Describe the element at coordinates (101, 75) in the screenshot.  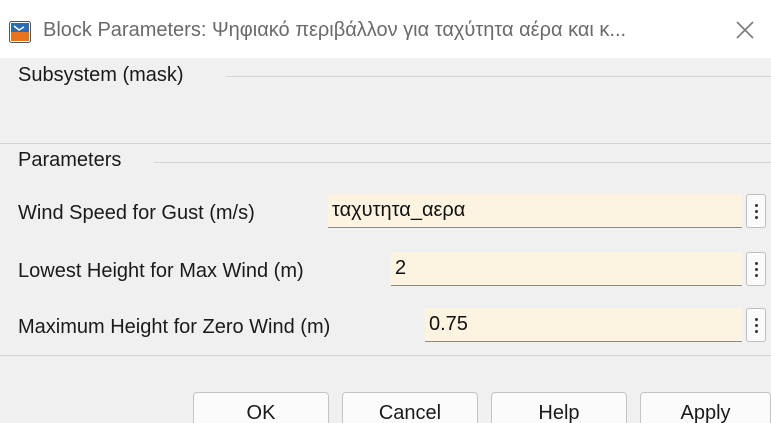
I see `subsystem-section-header: Subsystem (mask)` at that location.